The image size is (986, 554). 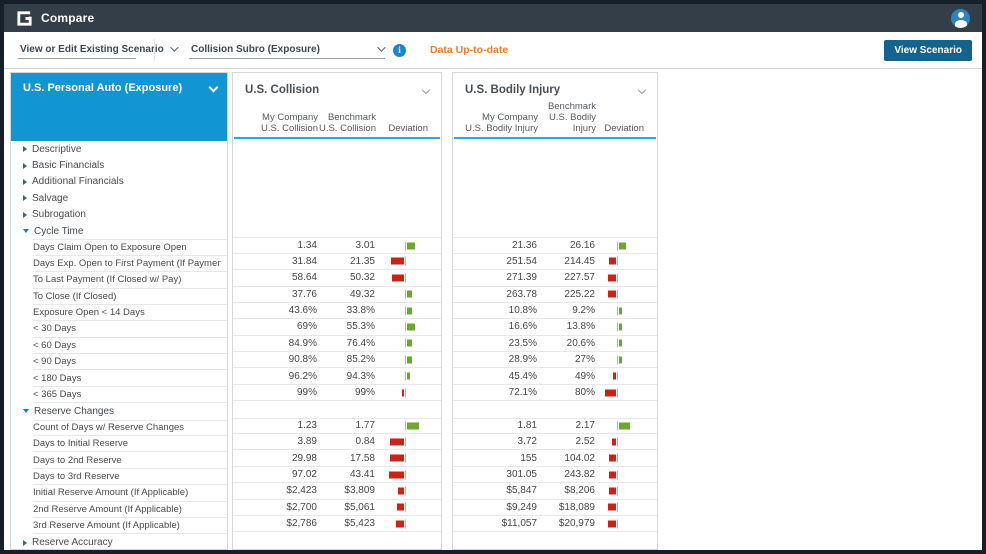 What do you see at coordinates (408, 128) in the screenshot?
I see `column-header-deviation: Deviation` at bounding box center [408, 128].